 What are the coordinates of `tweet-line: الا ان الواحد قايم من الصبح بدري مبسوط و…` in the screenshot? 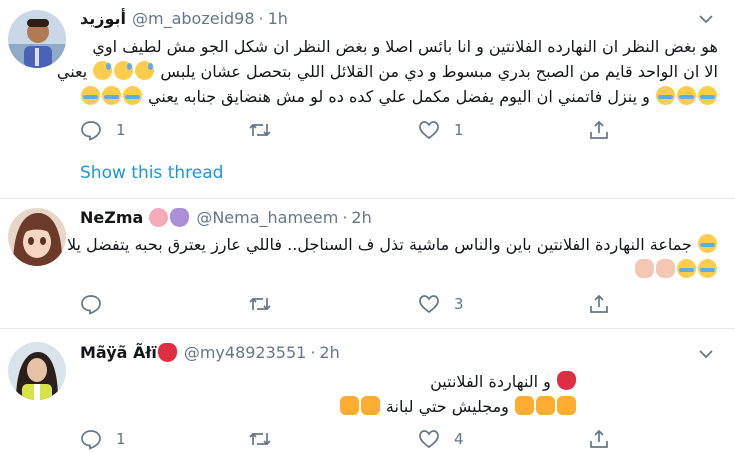 It's located at (439, 71).